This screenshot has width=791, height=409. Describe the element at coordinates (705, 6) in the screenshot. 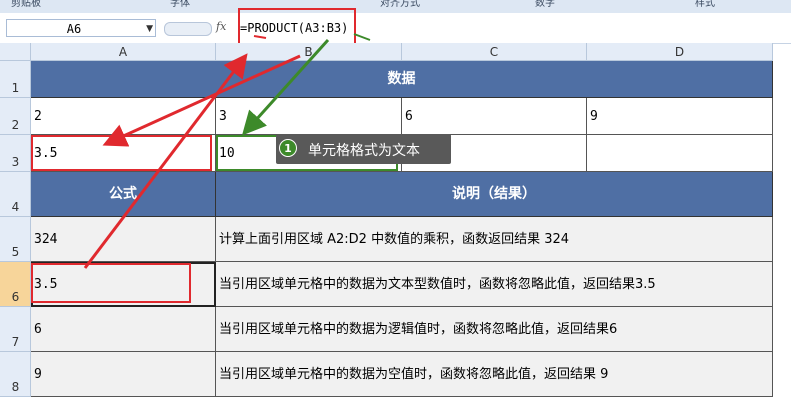

I see `ribbon-group-styles: 样式` at that location.